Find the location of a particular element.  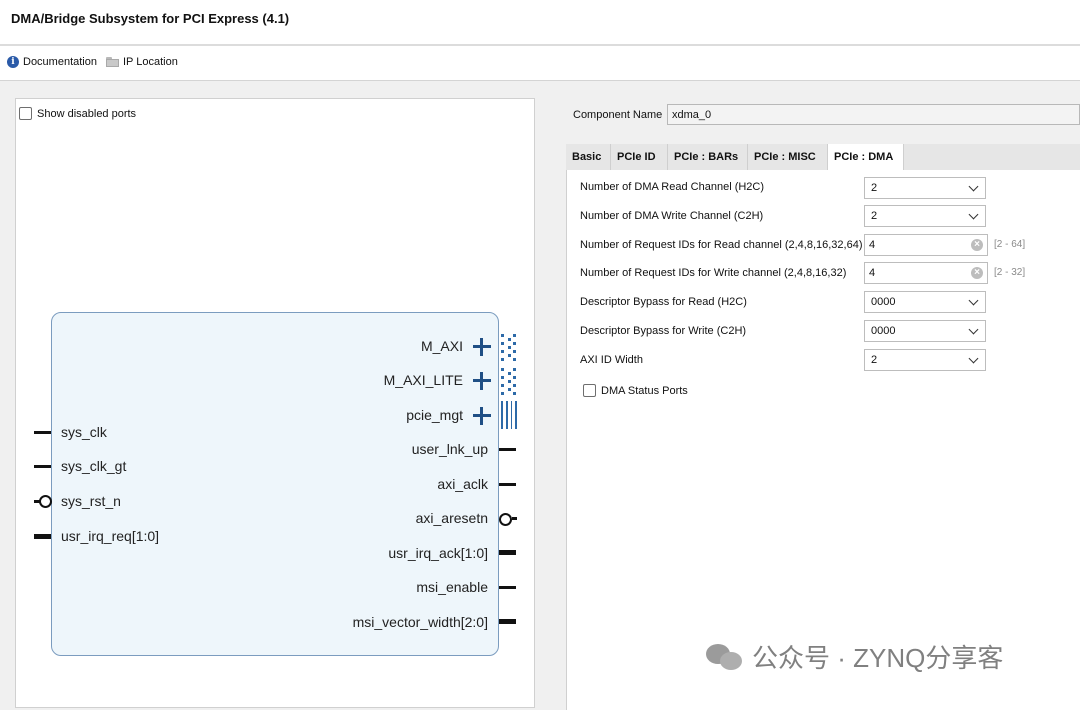

bypass-read-label: Descriptor Bypass for Read (H2C) is located at coordinates (663, 302).